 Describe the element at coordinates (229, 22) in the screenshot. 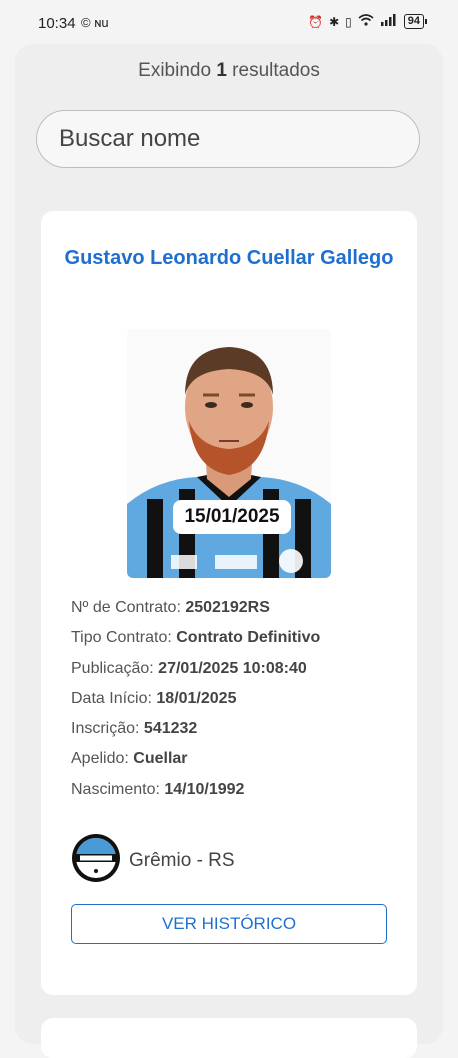

I see `status-bar: 10:34 © ɴu ⏰ ✱ ▯ 94` at that location.